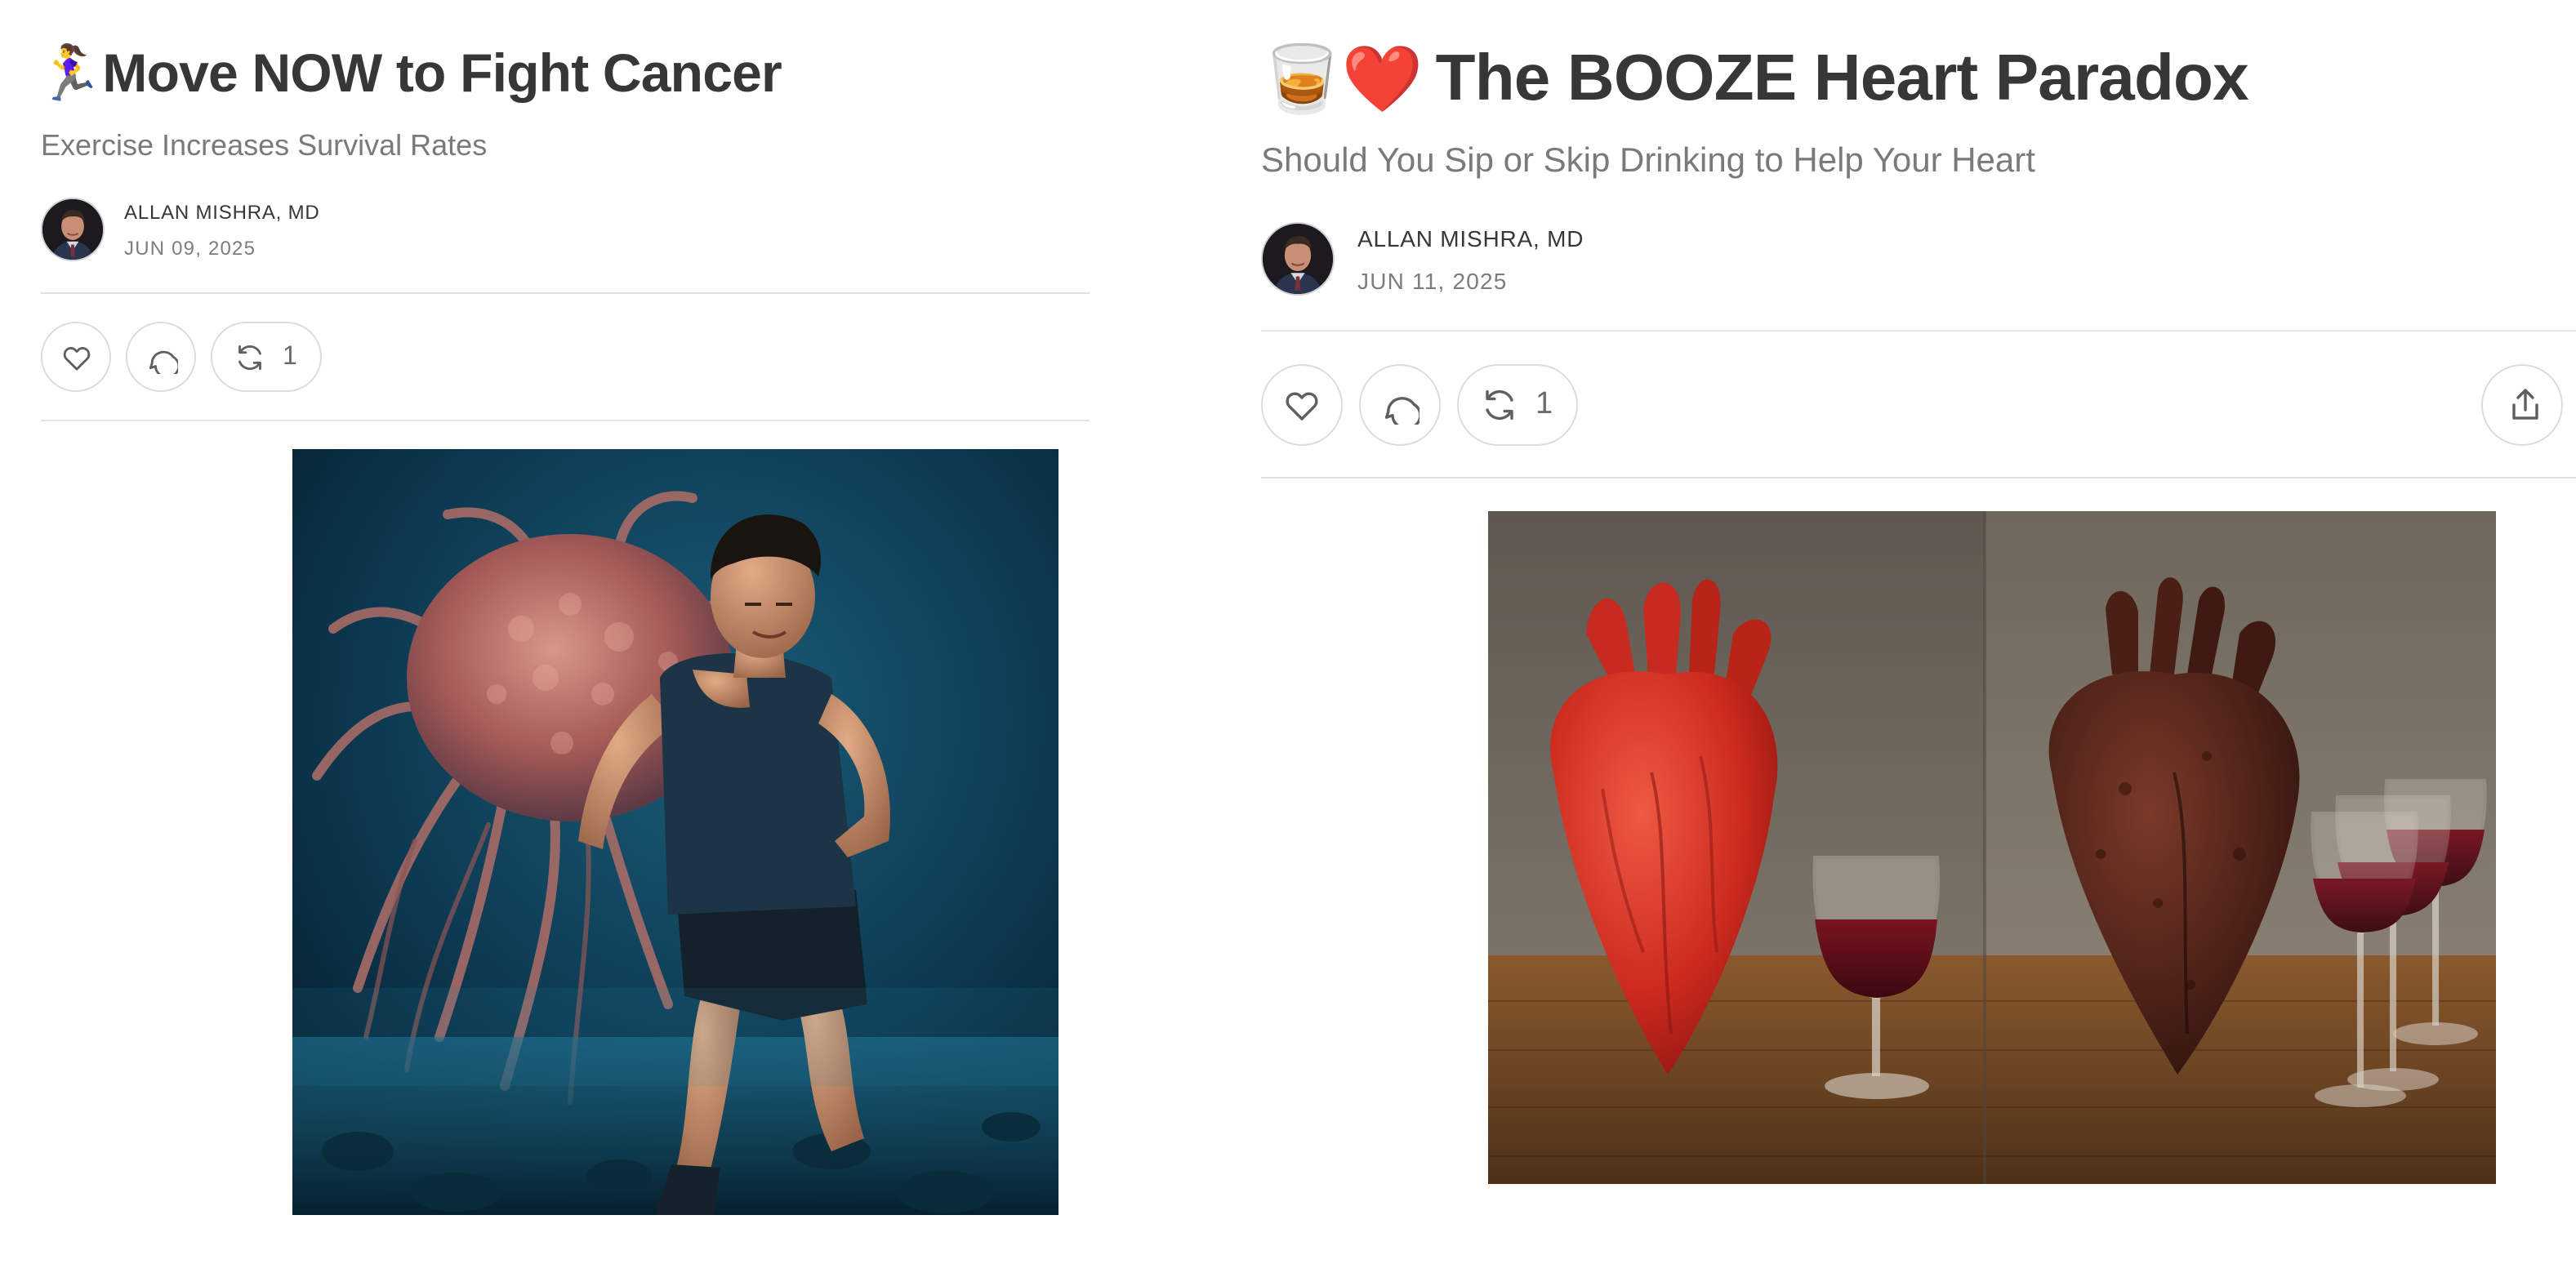  What do you see at coordinates (1432, 280) in the screenshot?
I see `post-date: JUN 11, 2025` at bounding box center [1432, 280].